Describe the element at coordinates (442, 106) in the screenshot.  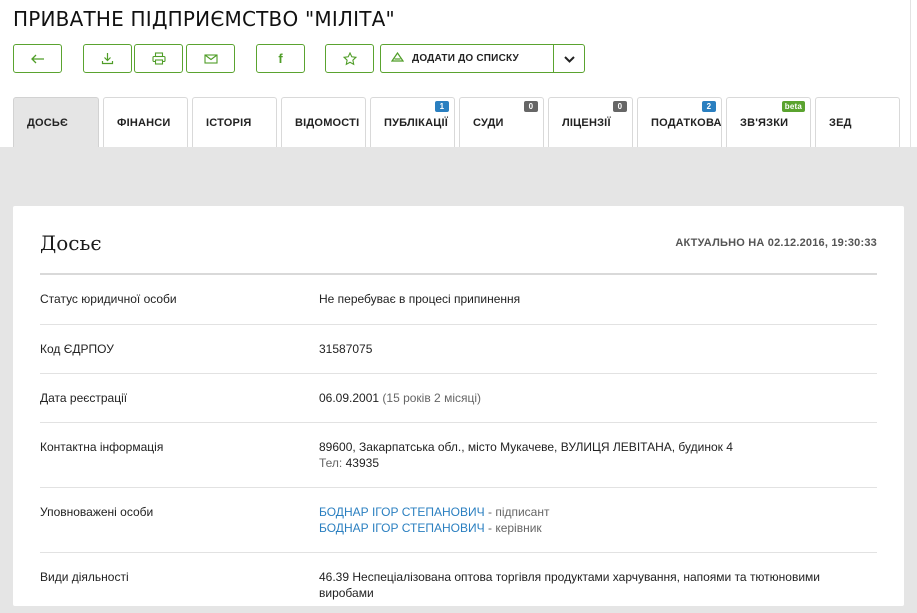
I see `count-badge: 1` at that location.